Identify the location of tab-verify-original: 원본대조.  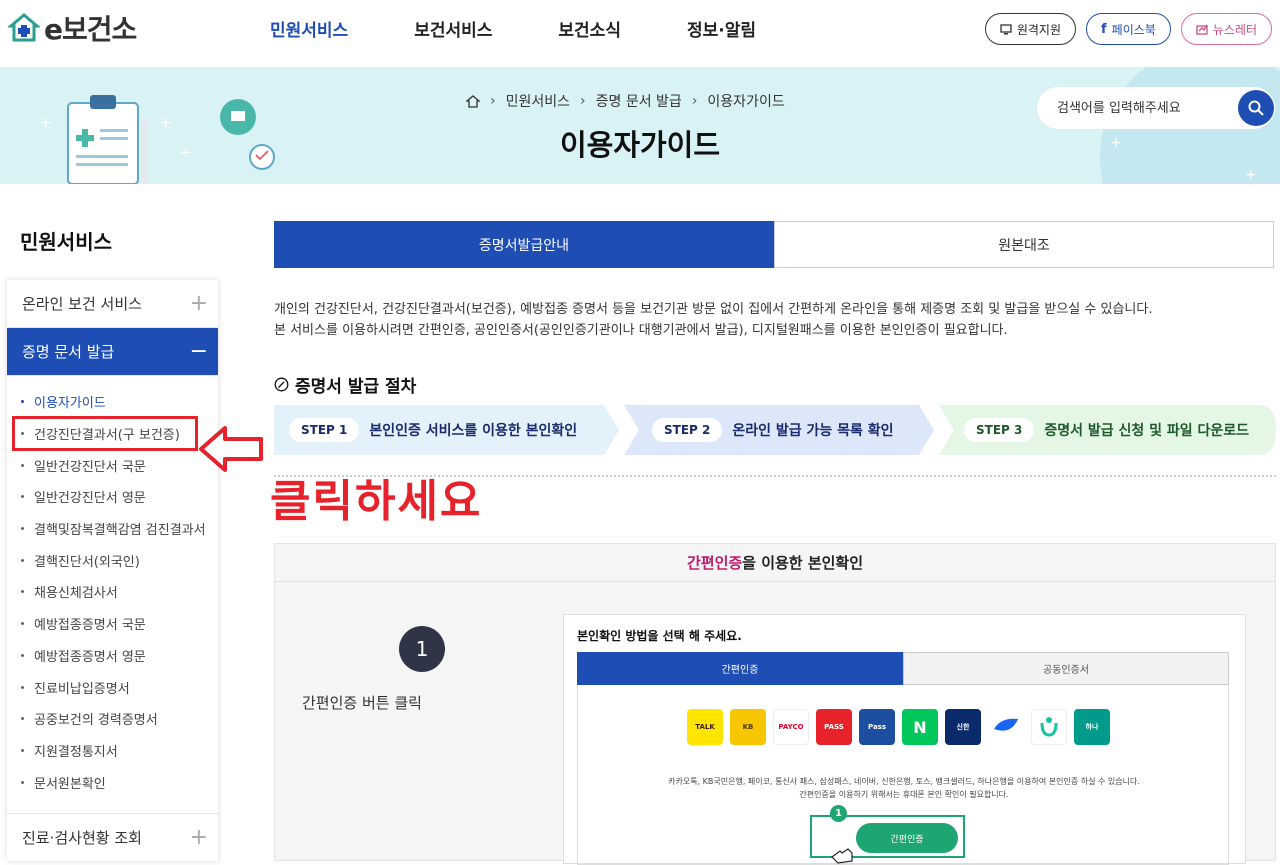
(1024, 244).